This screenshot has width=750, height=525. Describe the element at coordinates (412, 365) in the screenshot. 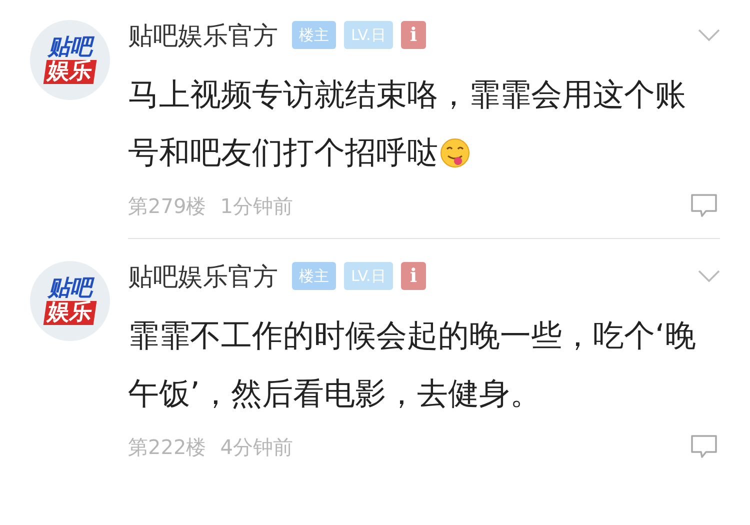

I see `post-text: 霏霏不工作的时候会起的晚一些，吃个‘晚午饭’，然后看电影，去健身。` at that location.